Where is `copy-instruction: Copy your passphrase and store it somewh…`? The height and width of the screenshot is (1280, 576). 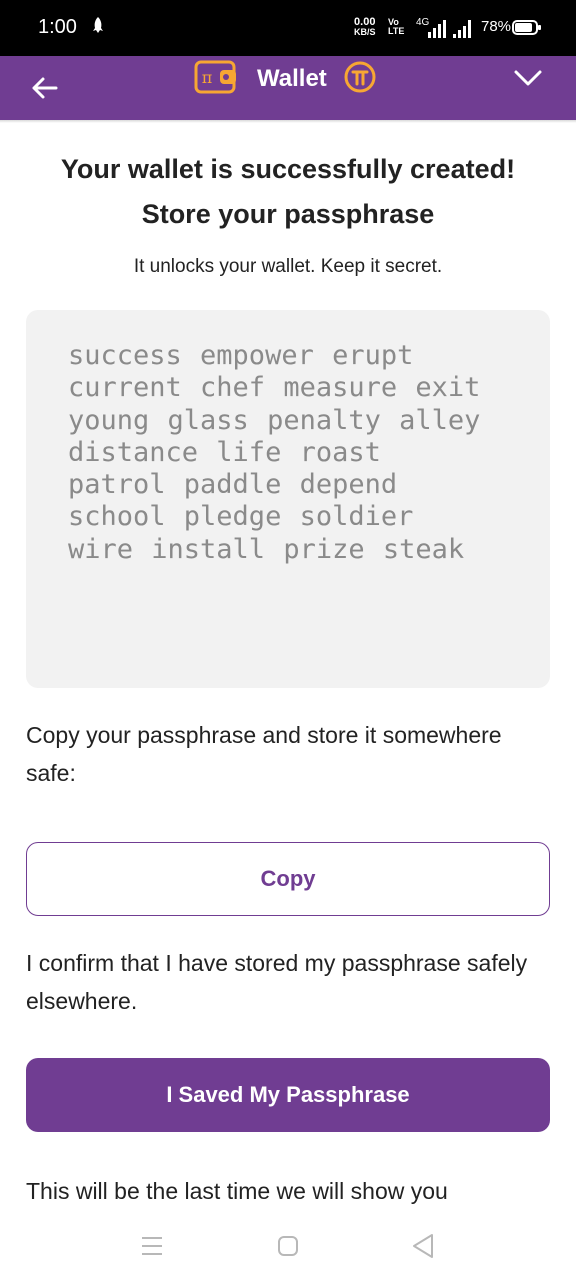
copy-instruction: Copy your passphrase and store it somewh… is located at coordinates (264, 754).